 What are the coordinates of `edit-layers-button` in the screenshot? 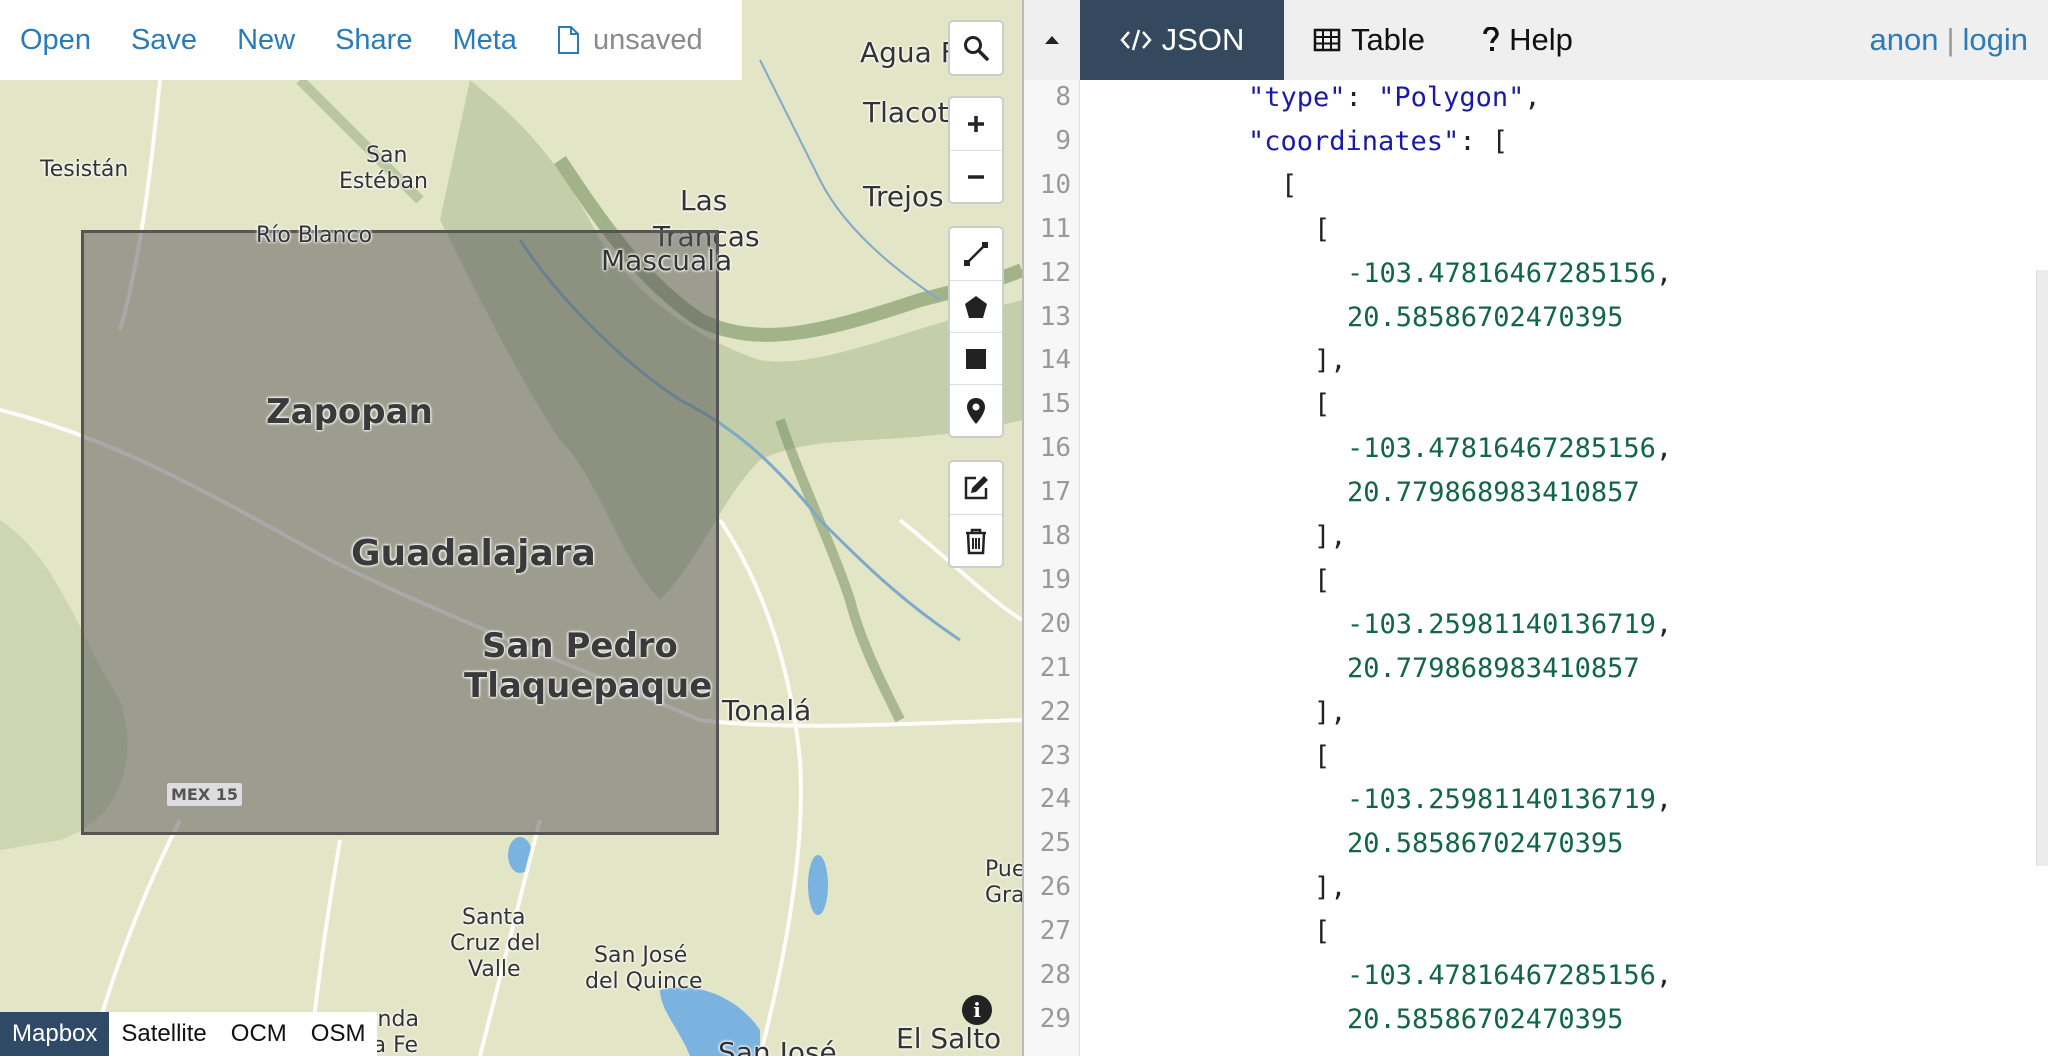 It's located at (976, 488).